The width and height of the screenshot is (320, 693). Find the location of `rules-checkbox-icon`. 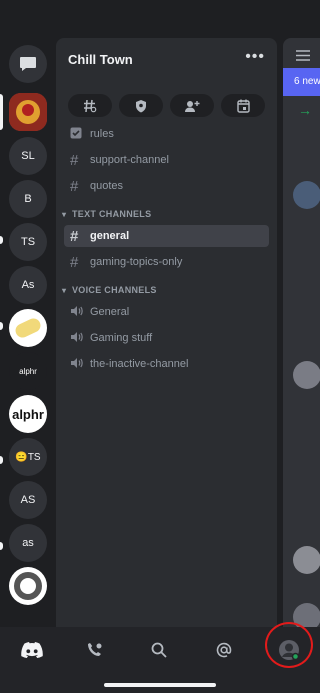

rules-checkbox-icon is located at coordinates (80, 134).